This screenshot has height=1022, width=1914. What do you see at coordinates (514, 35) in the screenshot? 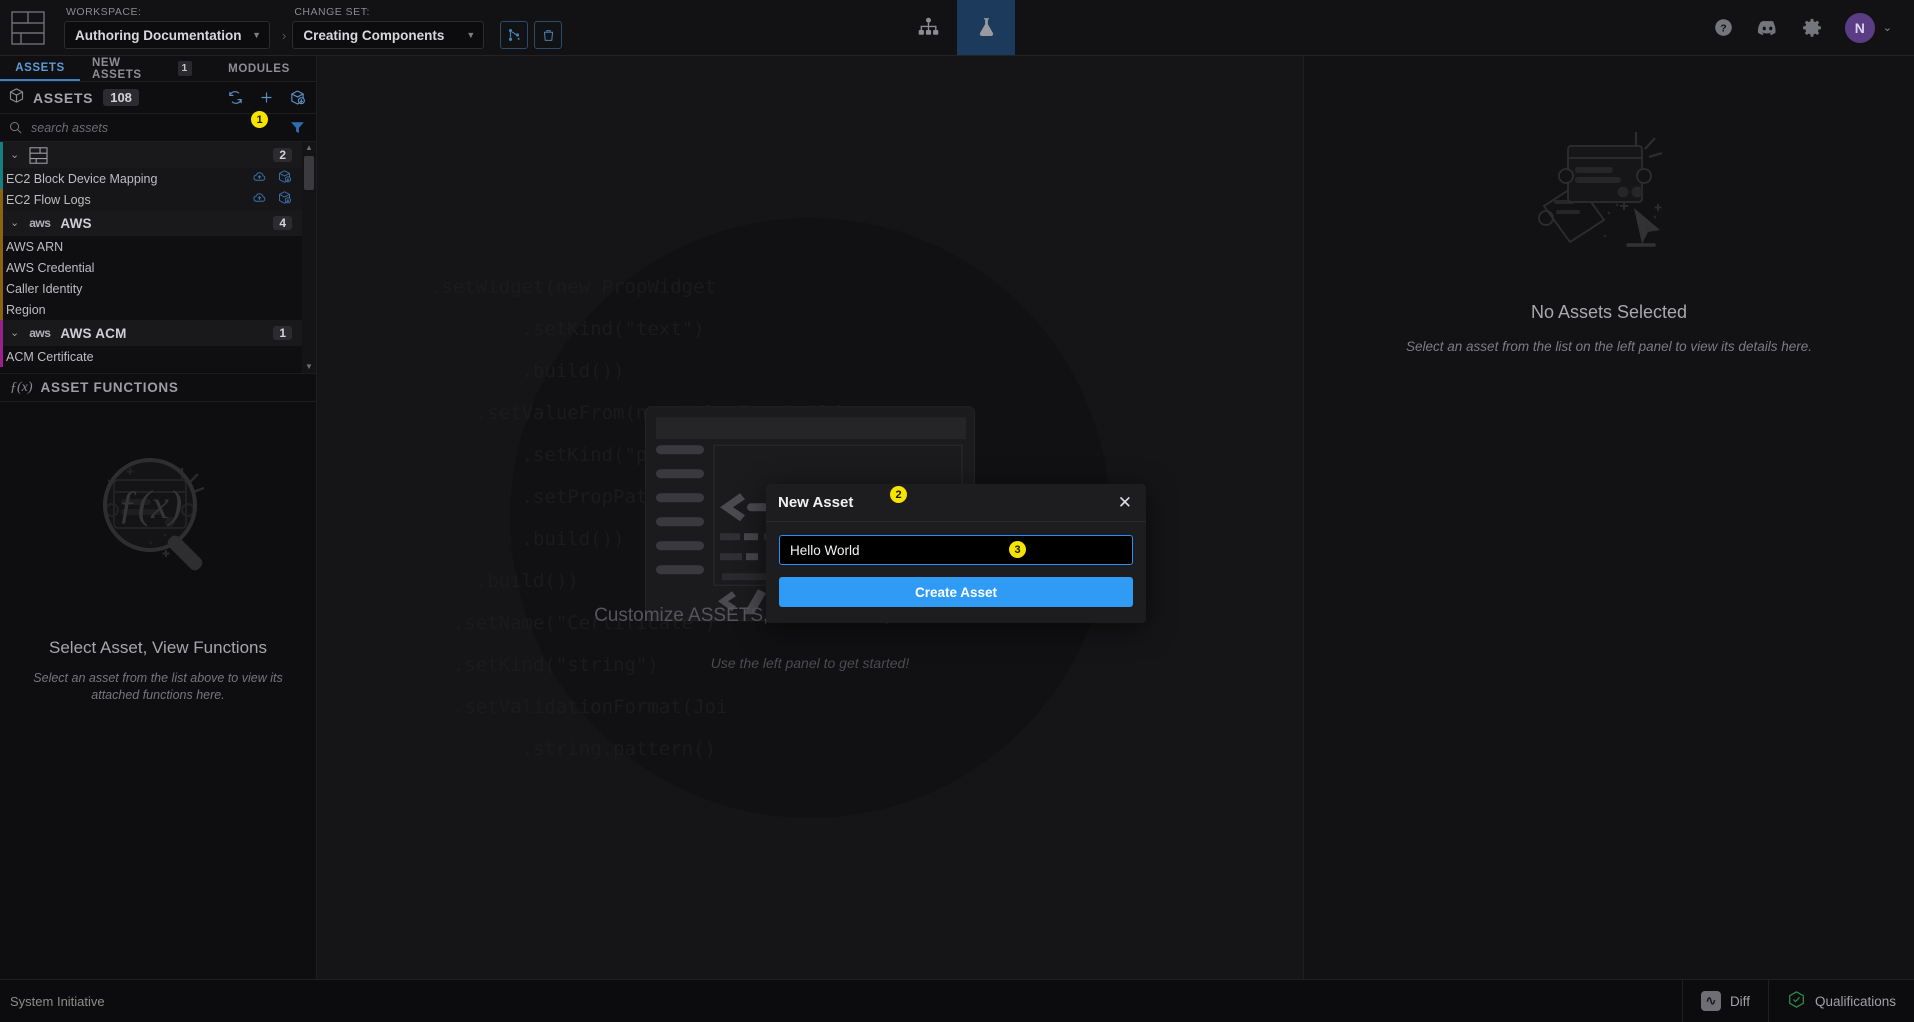
I see `merge-changeset-button` at bounding box center [514, 35].